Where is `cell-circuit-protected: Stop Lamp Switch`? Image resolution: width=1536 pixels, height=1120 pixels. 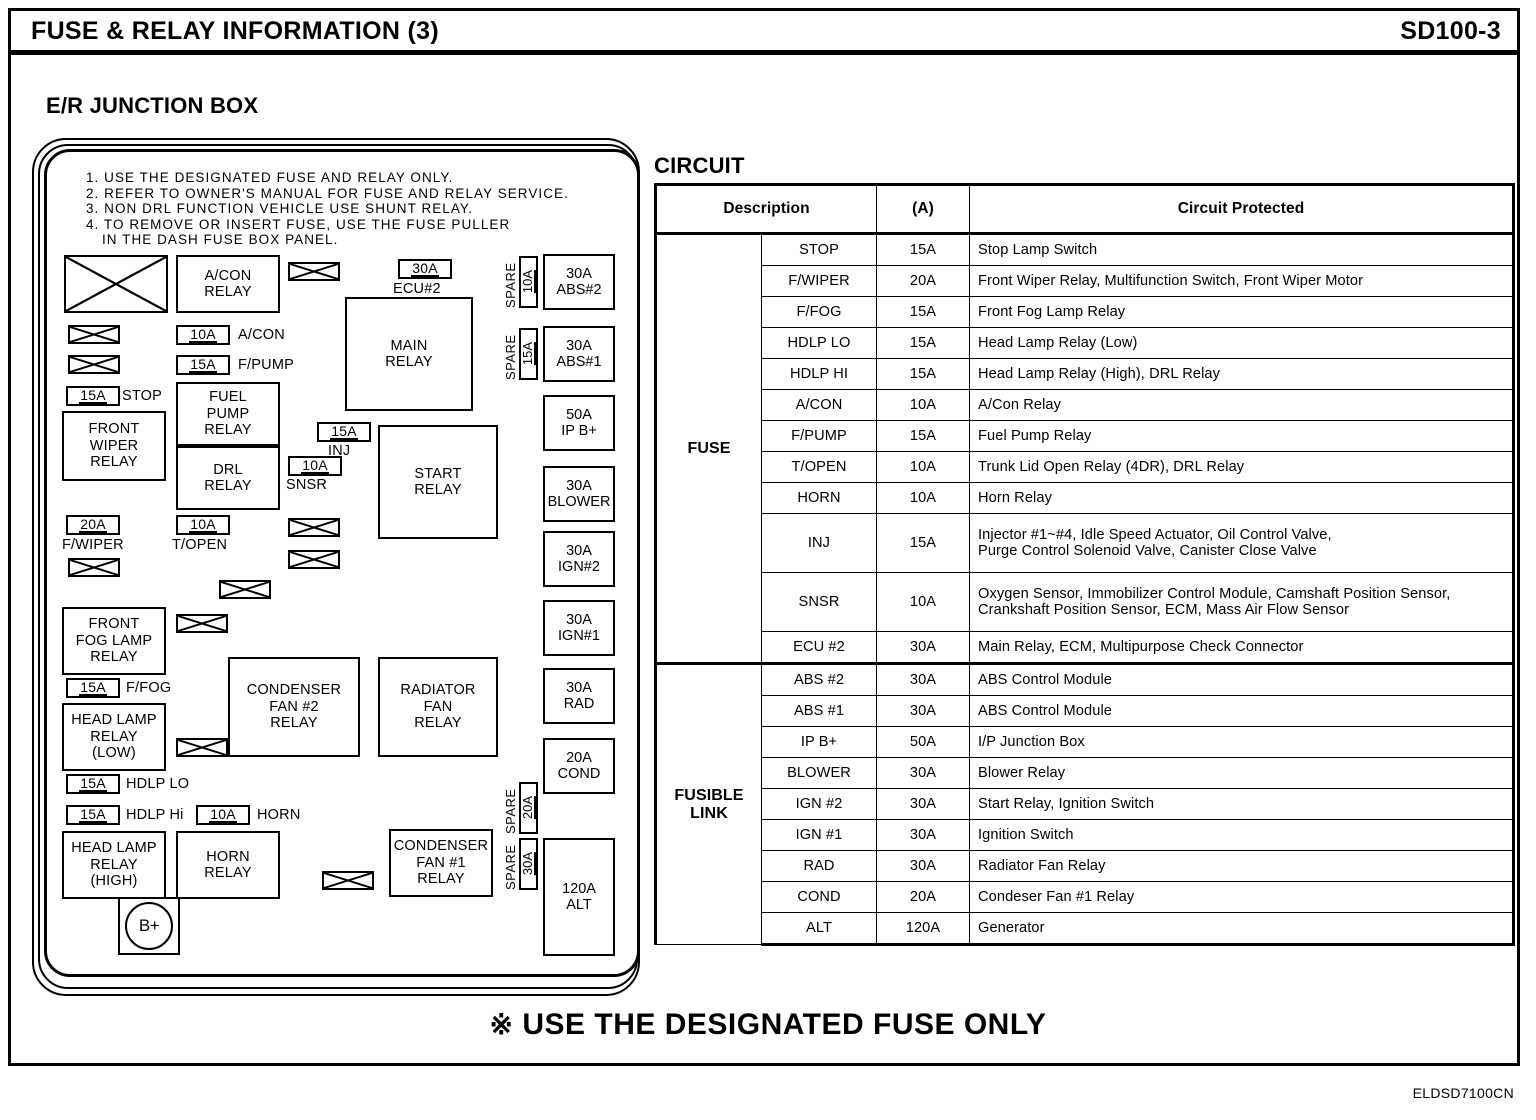 cell-circuit-protected: Stop Lamp Switch is located at coordinates (1242, 249).